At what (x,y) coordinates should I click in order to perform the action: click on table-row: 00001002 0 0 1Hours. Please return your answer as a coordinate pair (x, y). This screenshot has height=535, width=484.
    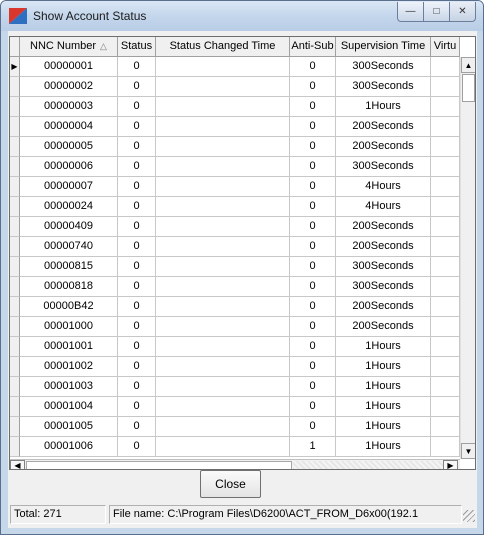
    Looking at the image, I should click on (235, 367).